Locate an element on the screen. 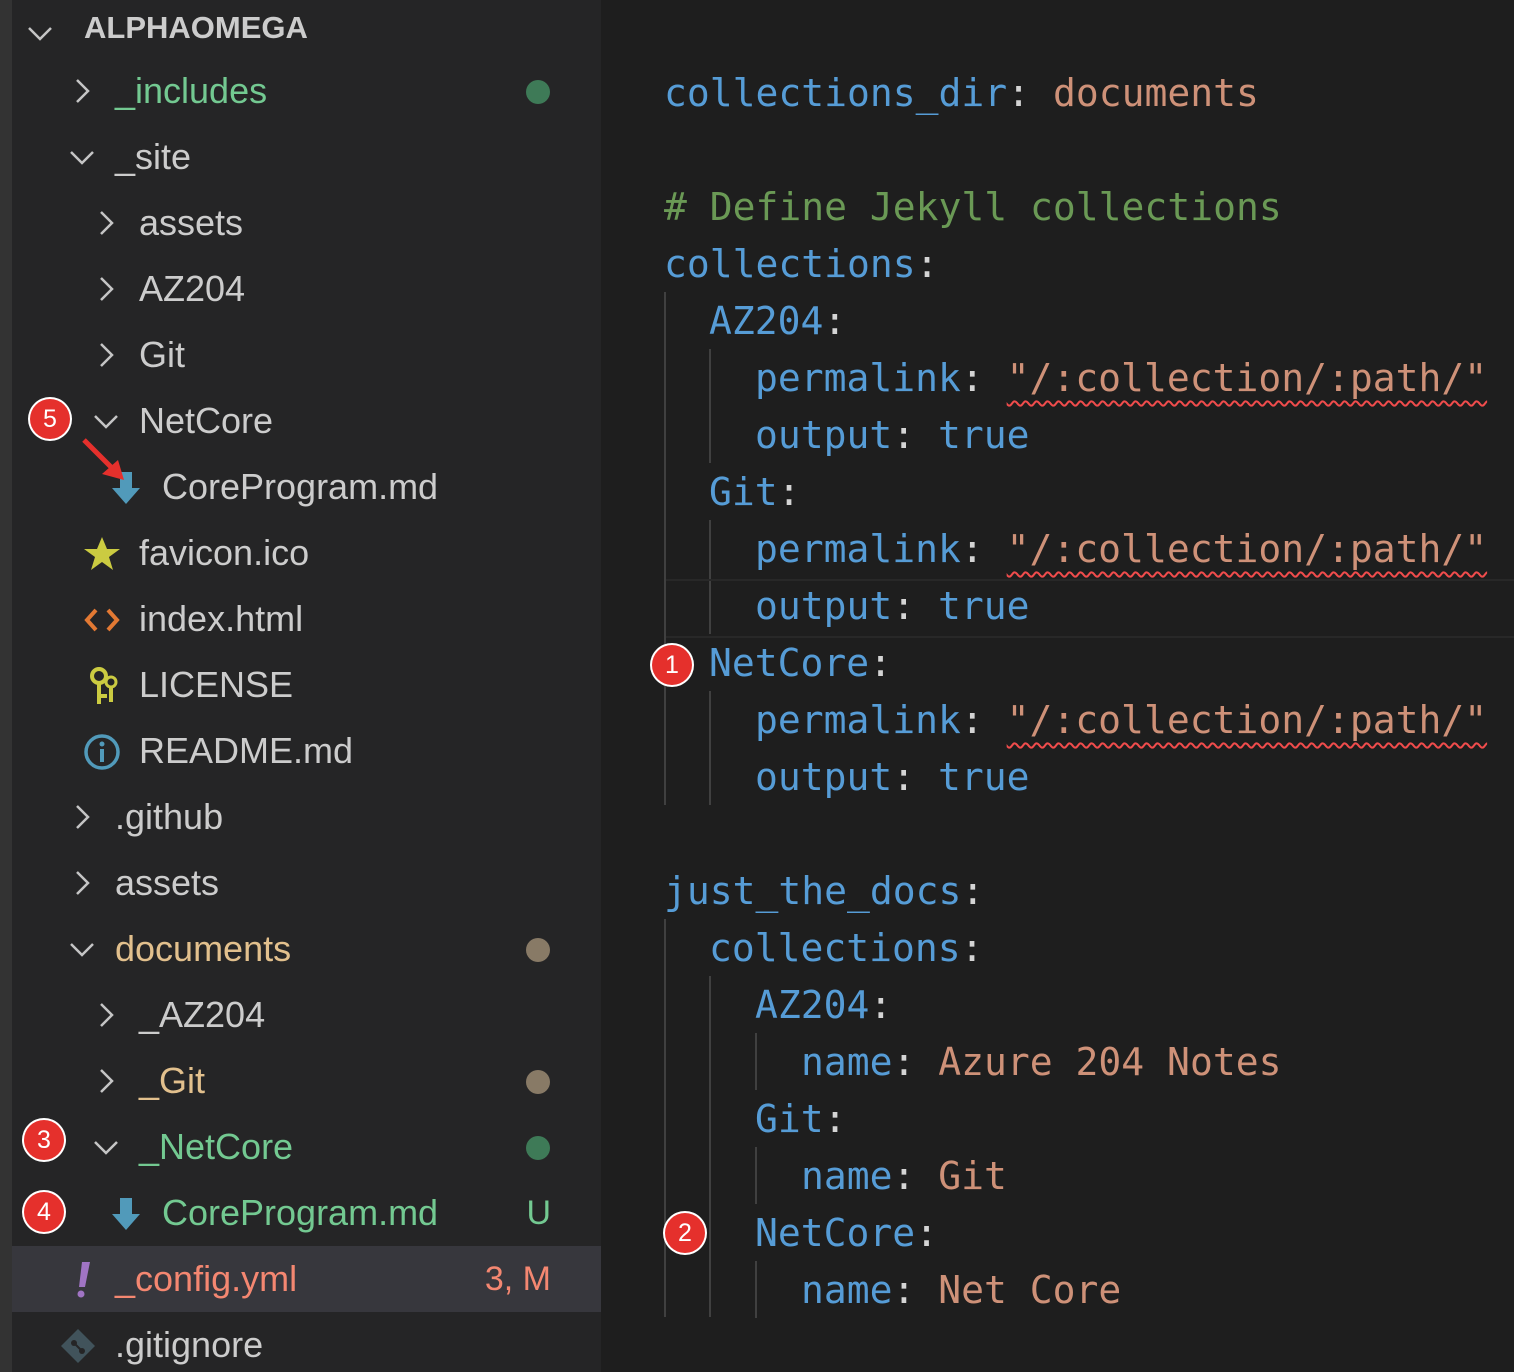 This screenshot has width=1514, height=1372. annotation-badge-4: 4 is located at coordinates (44, 1212).